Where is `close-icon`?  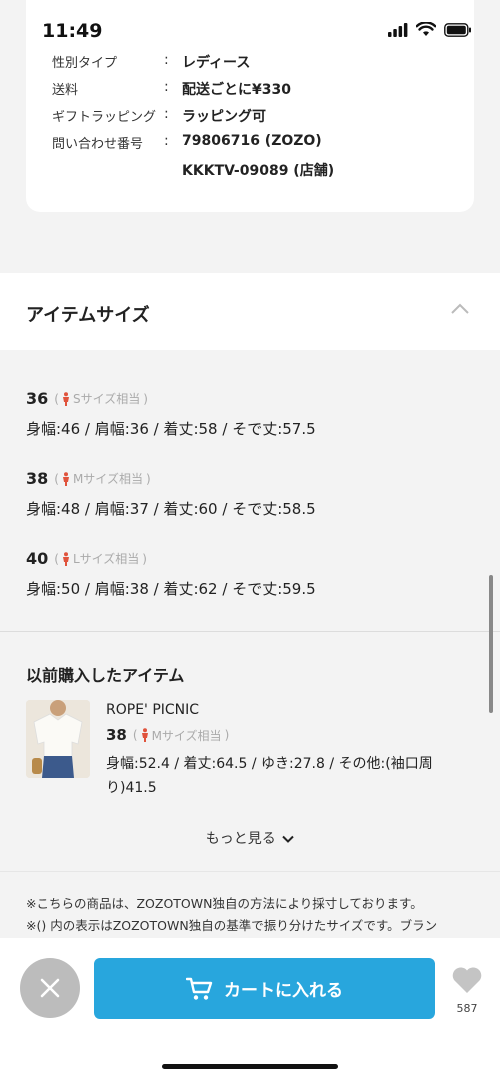
close-icon is located at coordinates (50, 988).